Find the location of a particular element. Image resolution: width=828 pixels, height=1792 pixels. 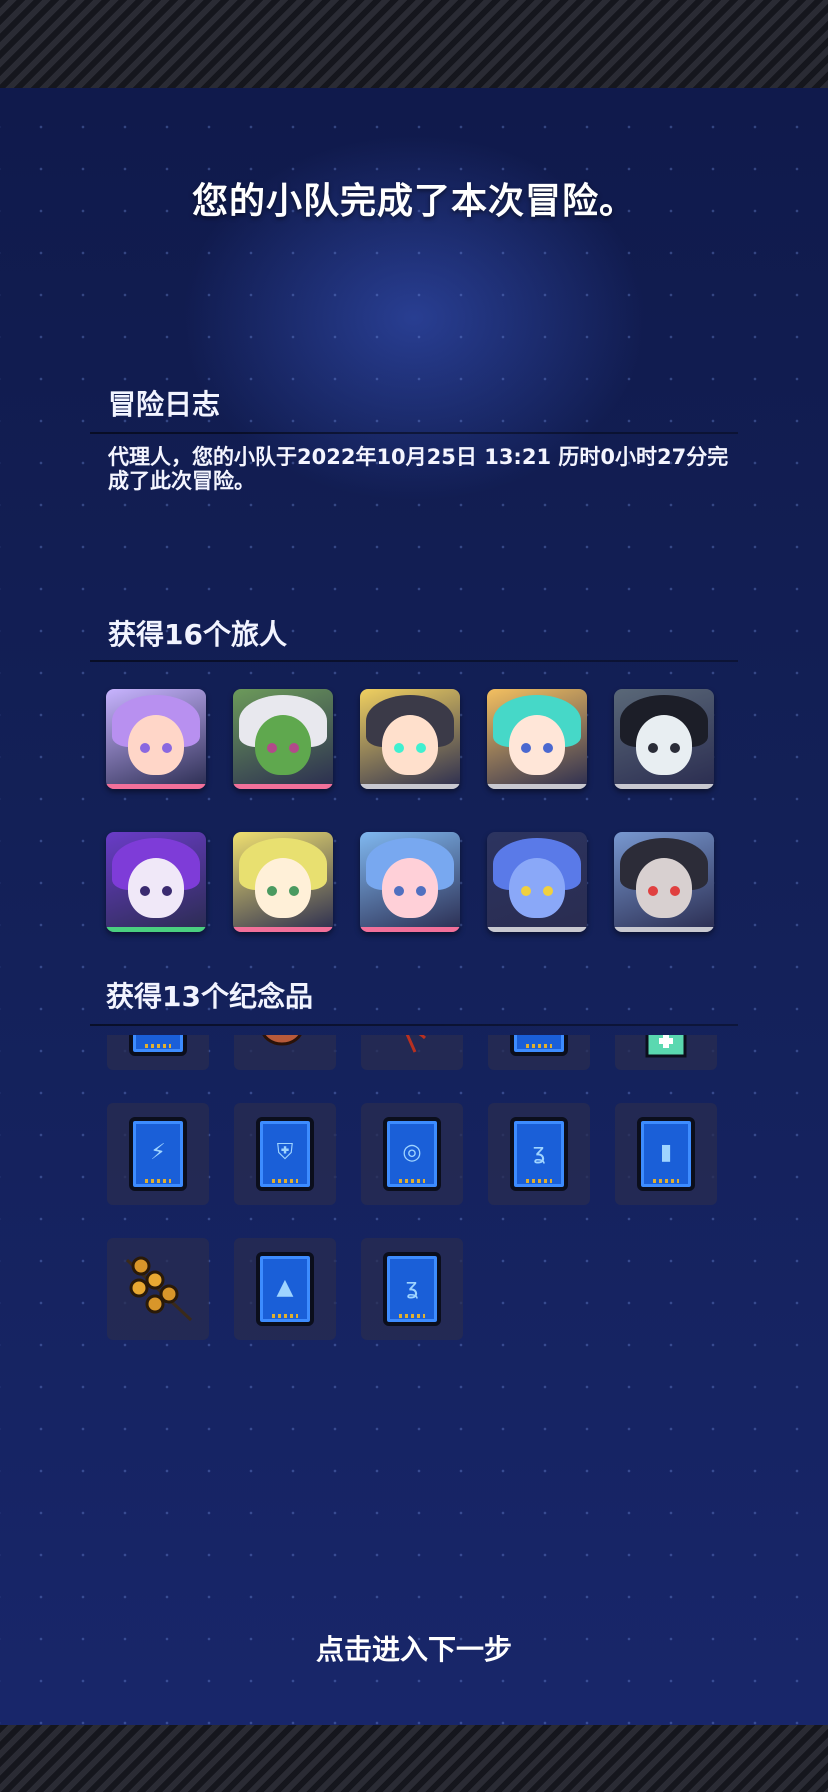

shield-card-icon: ⛨ is located at coordinates (285, 1154).